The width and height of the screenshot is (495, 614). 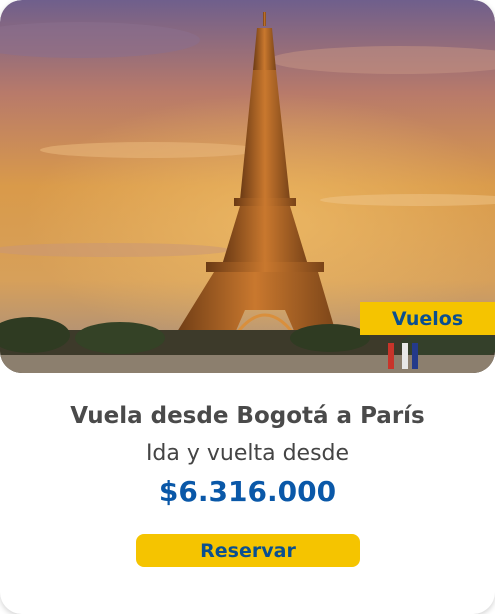 What do you see at coordinates (247, 453) in the screenshot?
I see `offer-subtitle: Ida y vuelta desde` at bounding box center [247, 453].